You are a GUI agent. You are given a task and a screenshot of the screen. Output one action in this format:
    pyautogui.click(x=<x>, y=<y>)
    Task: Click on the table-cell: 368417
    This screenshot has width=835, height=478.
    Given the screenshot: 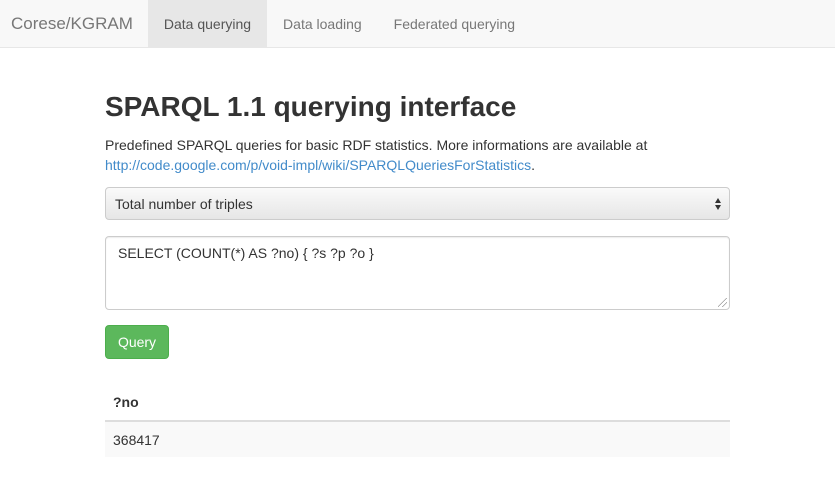 What is the action you would take?
    pyautogui.click(x=417, y=439)
    